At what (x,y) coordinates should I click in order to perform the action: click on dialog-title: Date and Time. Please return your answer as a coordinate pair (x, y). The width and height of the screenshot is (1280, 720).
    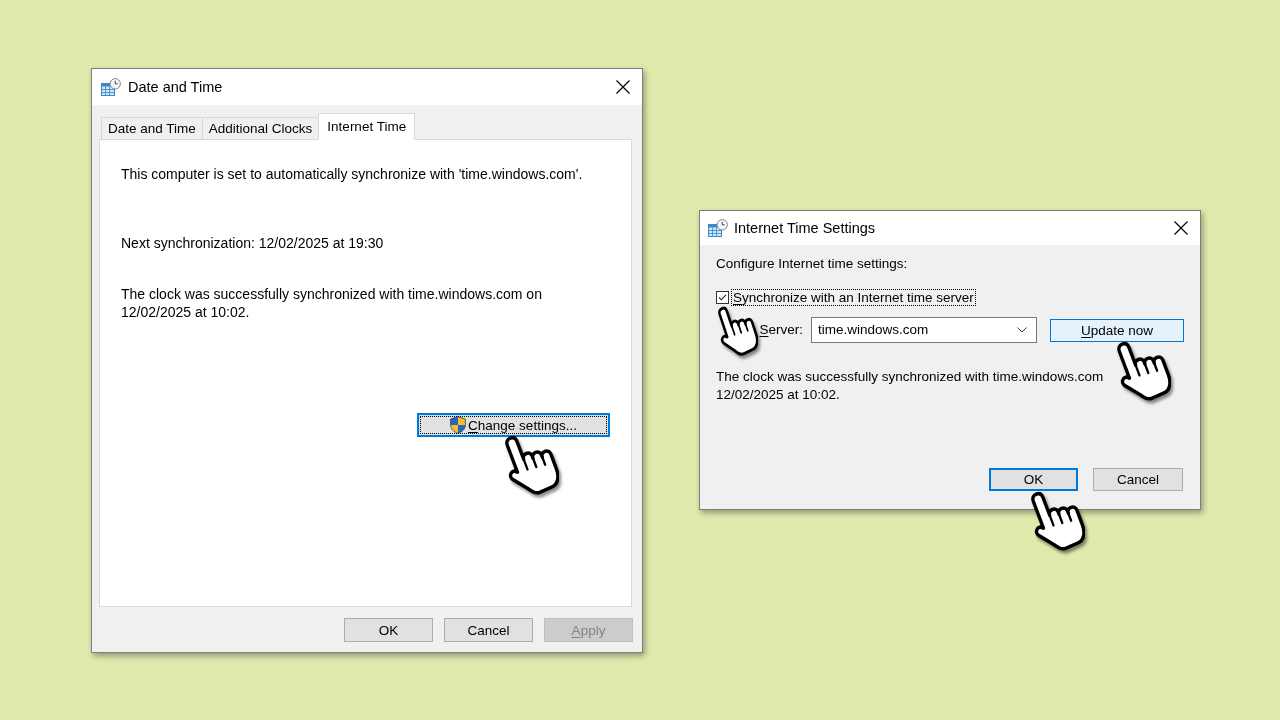
    Looking at the image, I should click on (175, 87).